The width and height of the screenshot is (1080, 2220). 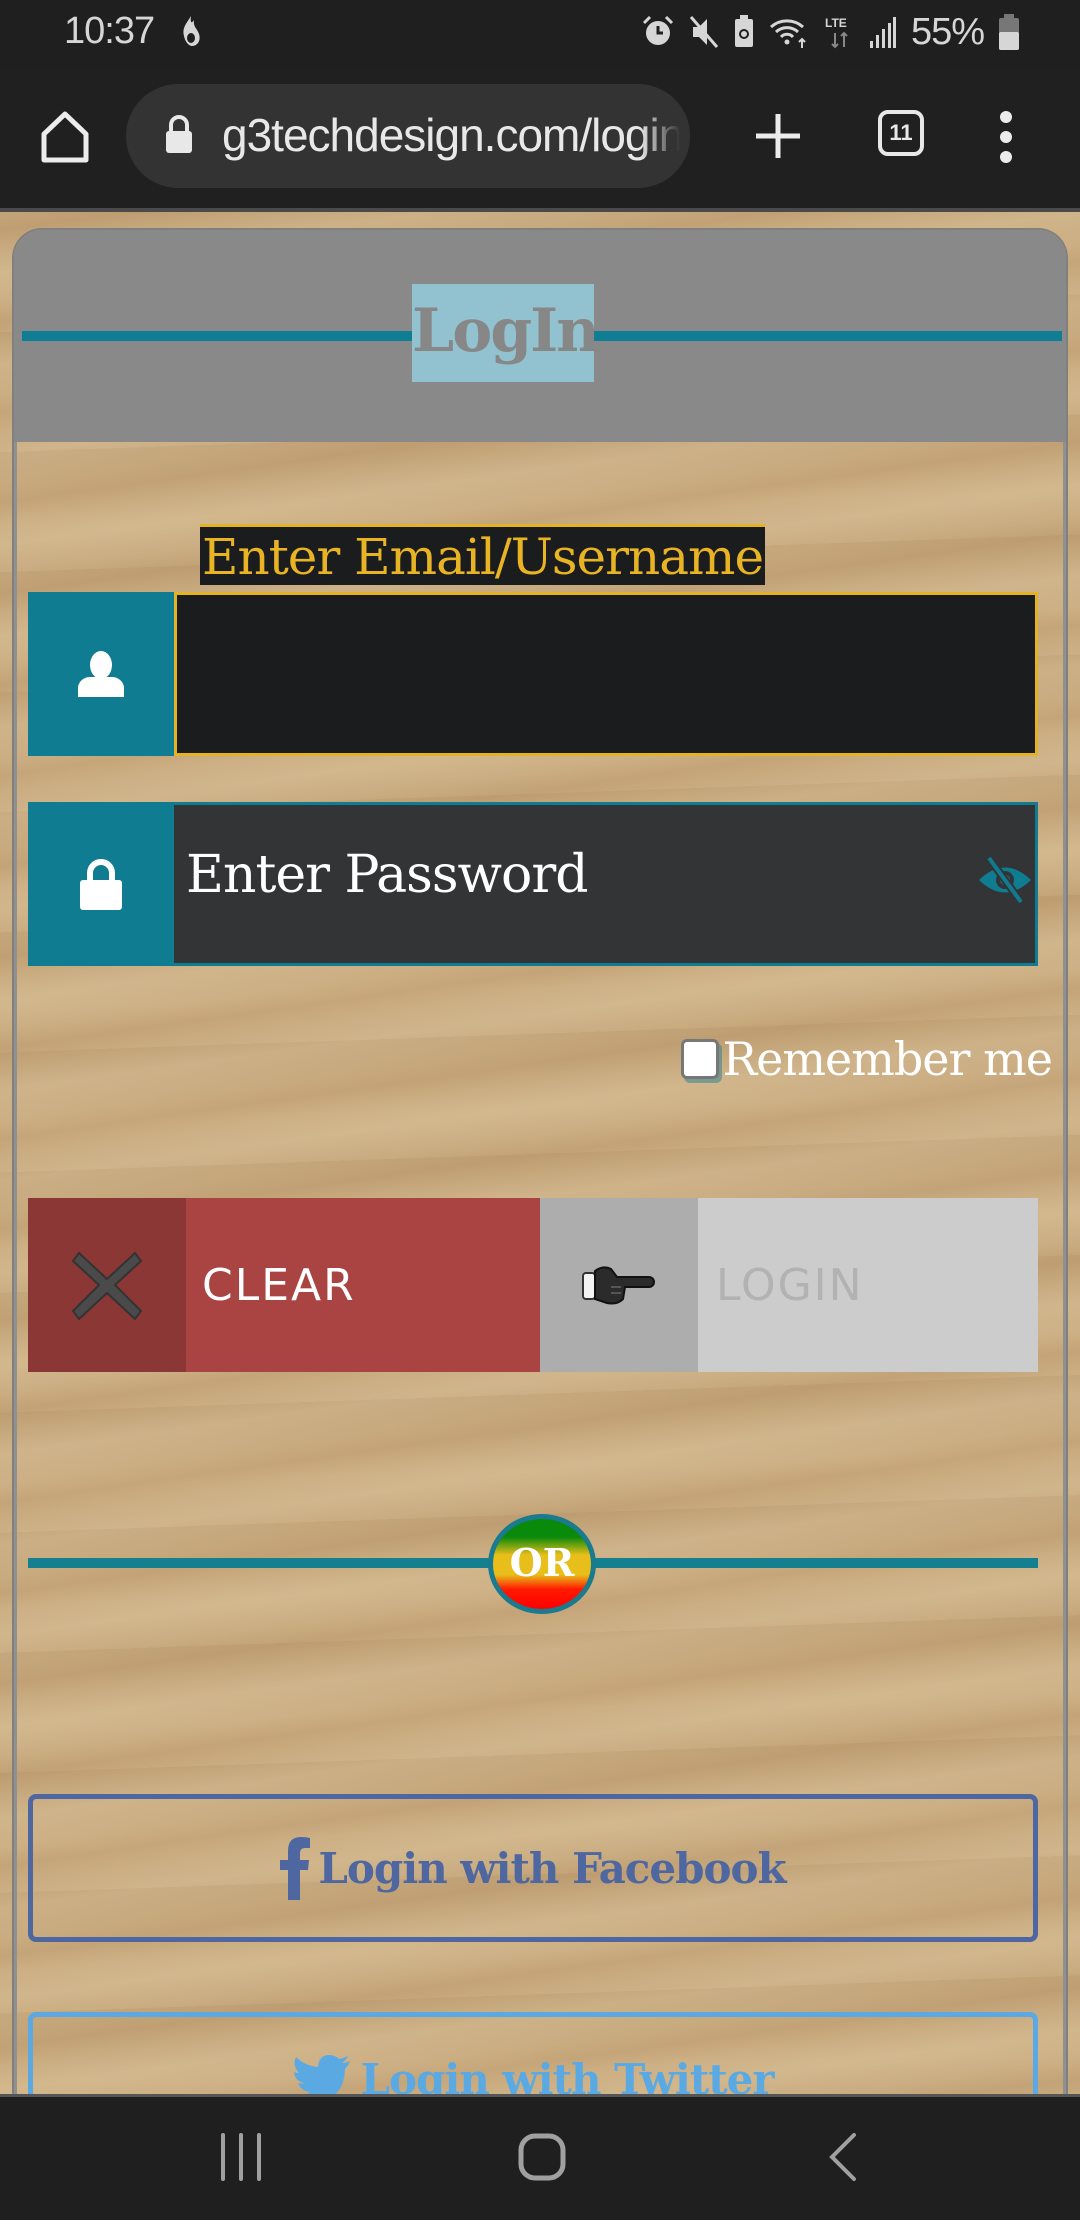 What do you see at coordinates (699, 1059) in the screenshot?
I see `remember-me-checkbox` at bounding box center [699, 1059].